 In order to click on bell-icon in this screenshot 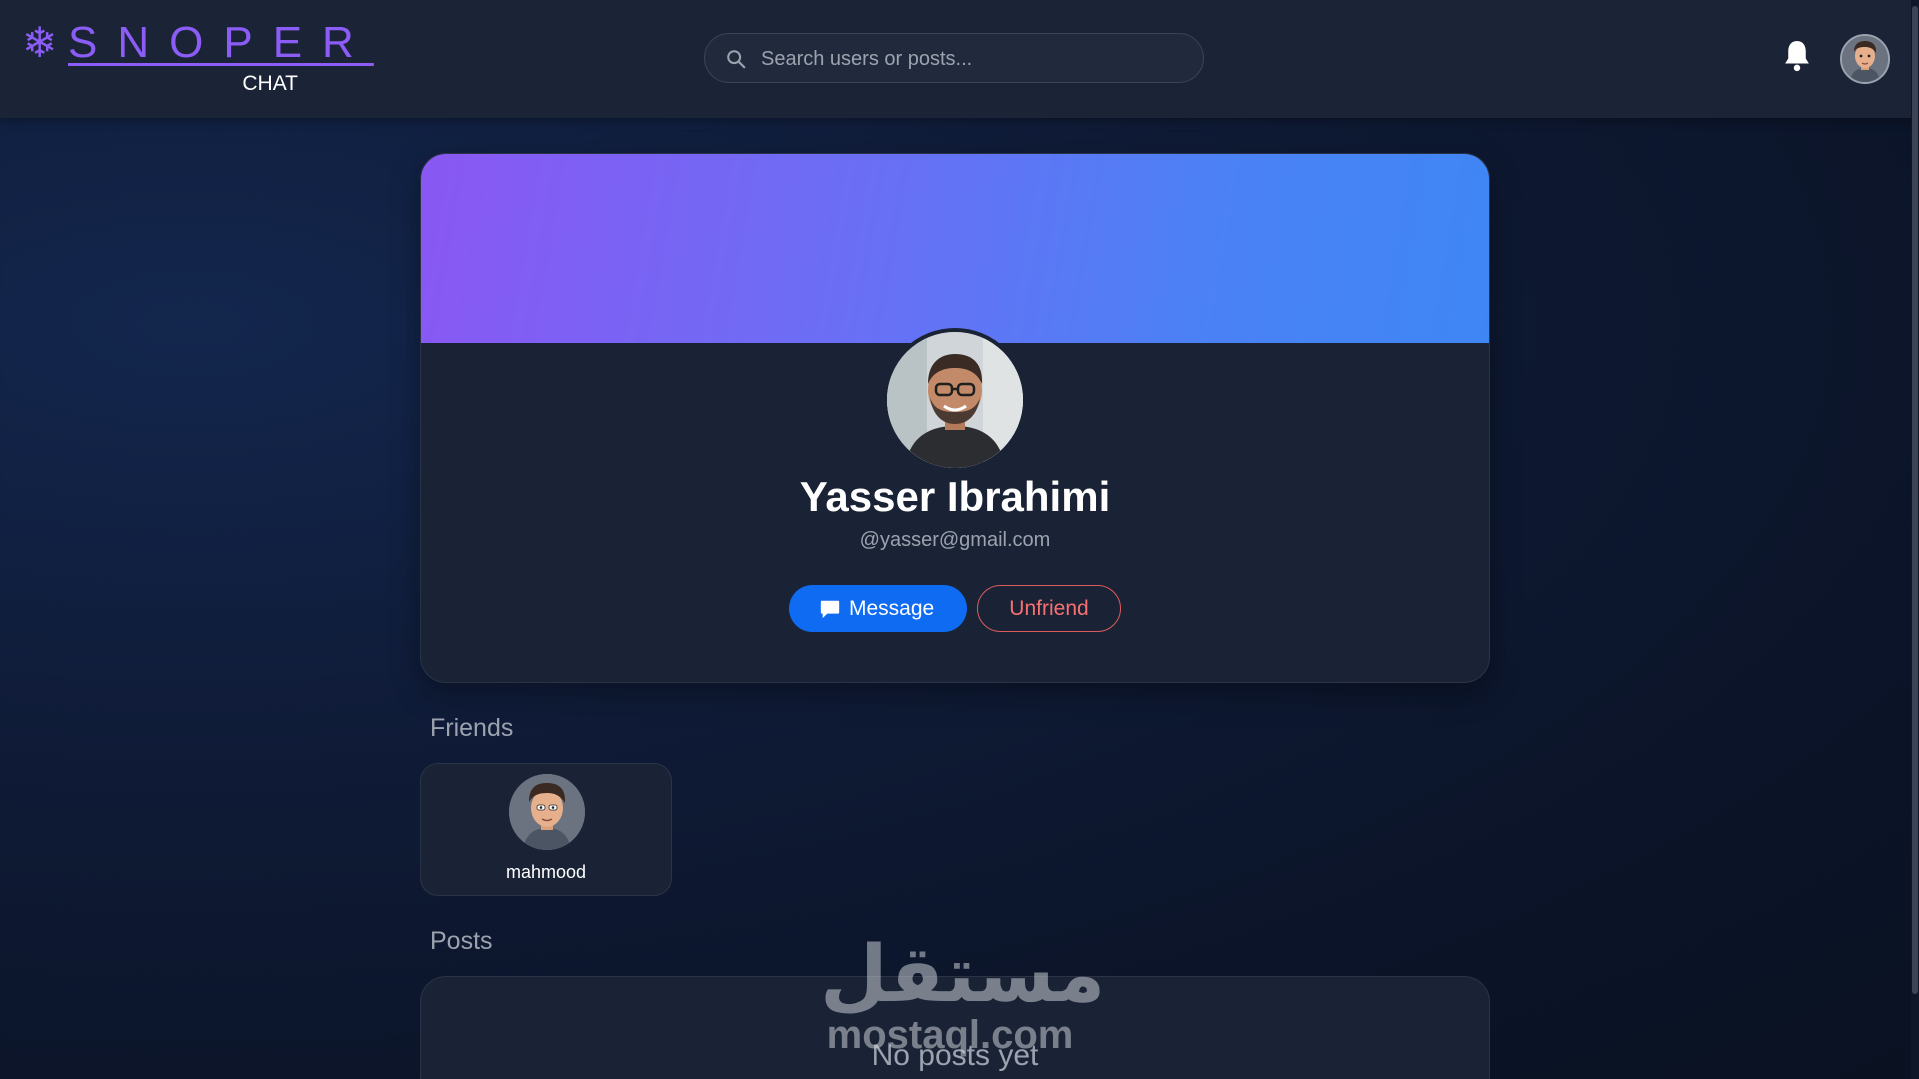, I will do `click(1797, 56)`.